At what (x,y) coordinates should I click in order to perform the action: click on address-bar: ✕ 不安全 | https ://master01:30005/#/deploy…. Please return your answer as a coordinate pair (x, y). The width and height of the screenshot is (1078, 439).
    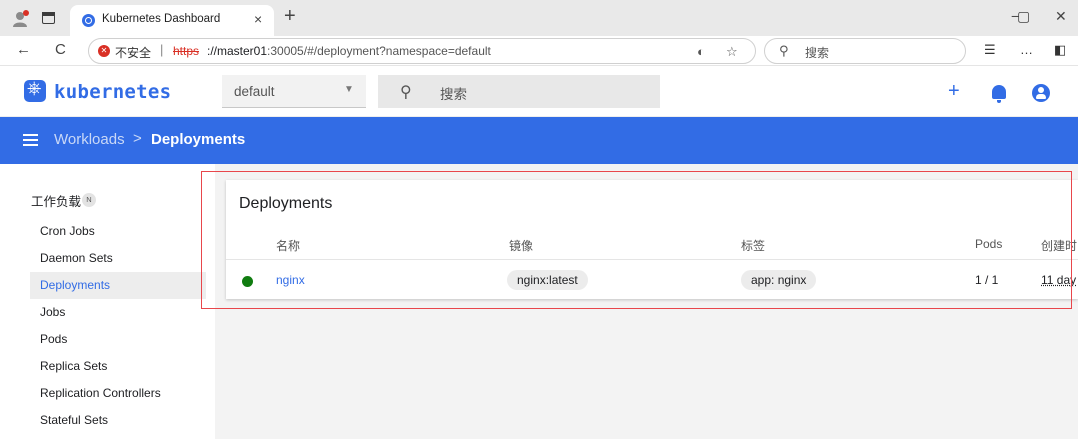
    Looking at the image, I should click on (422, 51).